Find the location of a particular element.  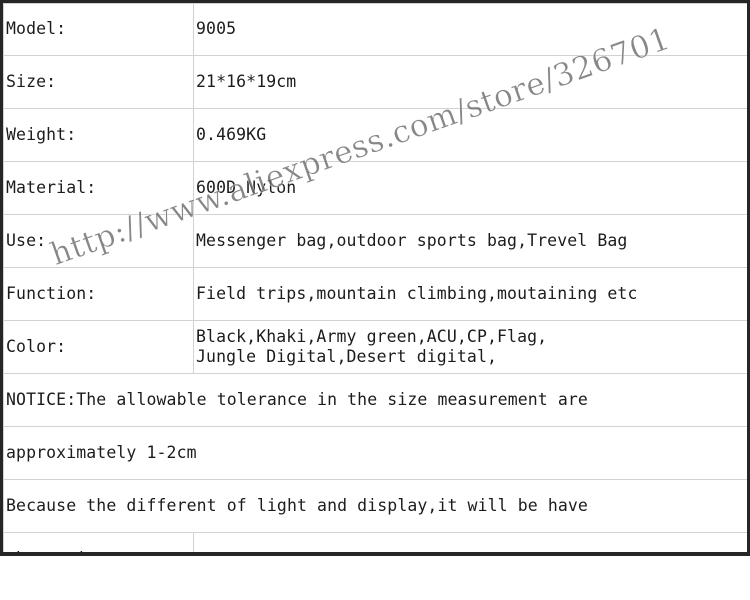

notice-aberration-text: aberration is located at coordinates (98, 542).